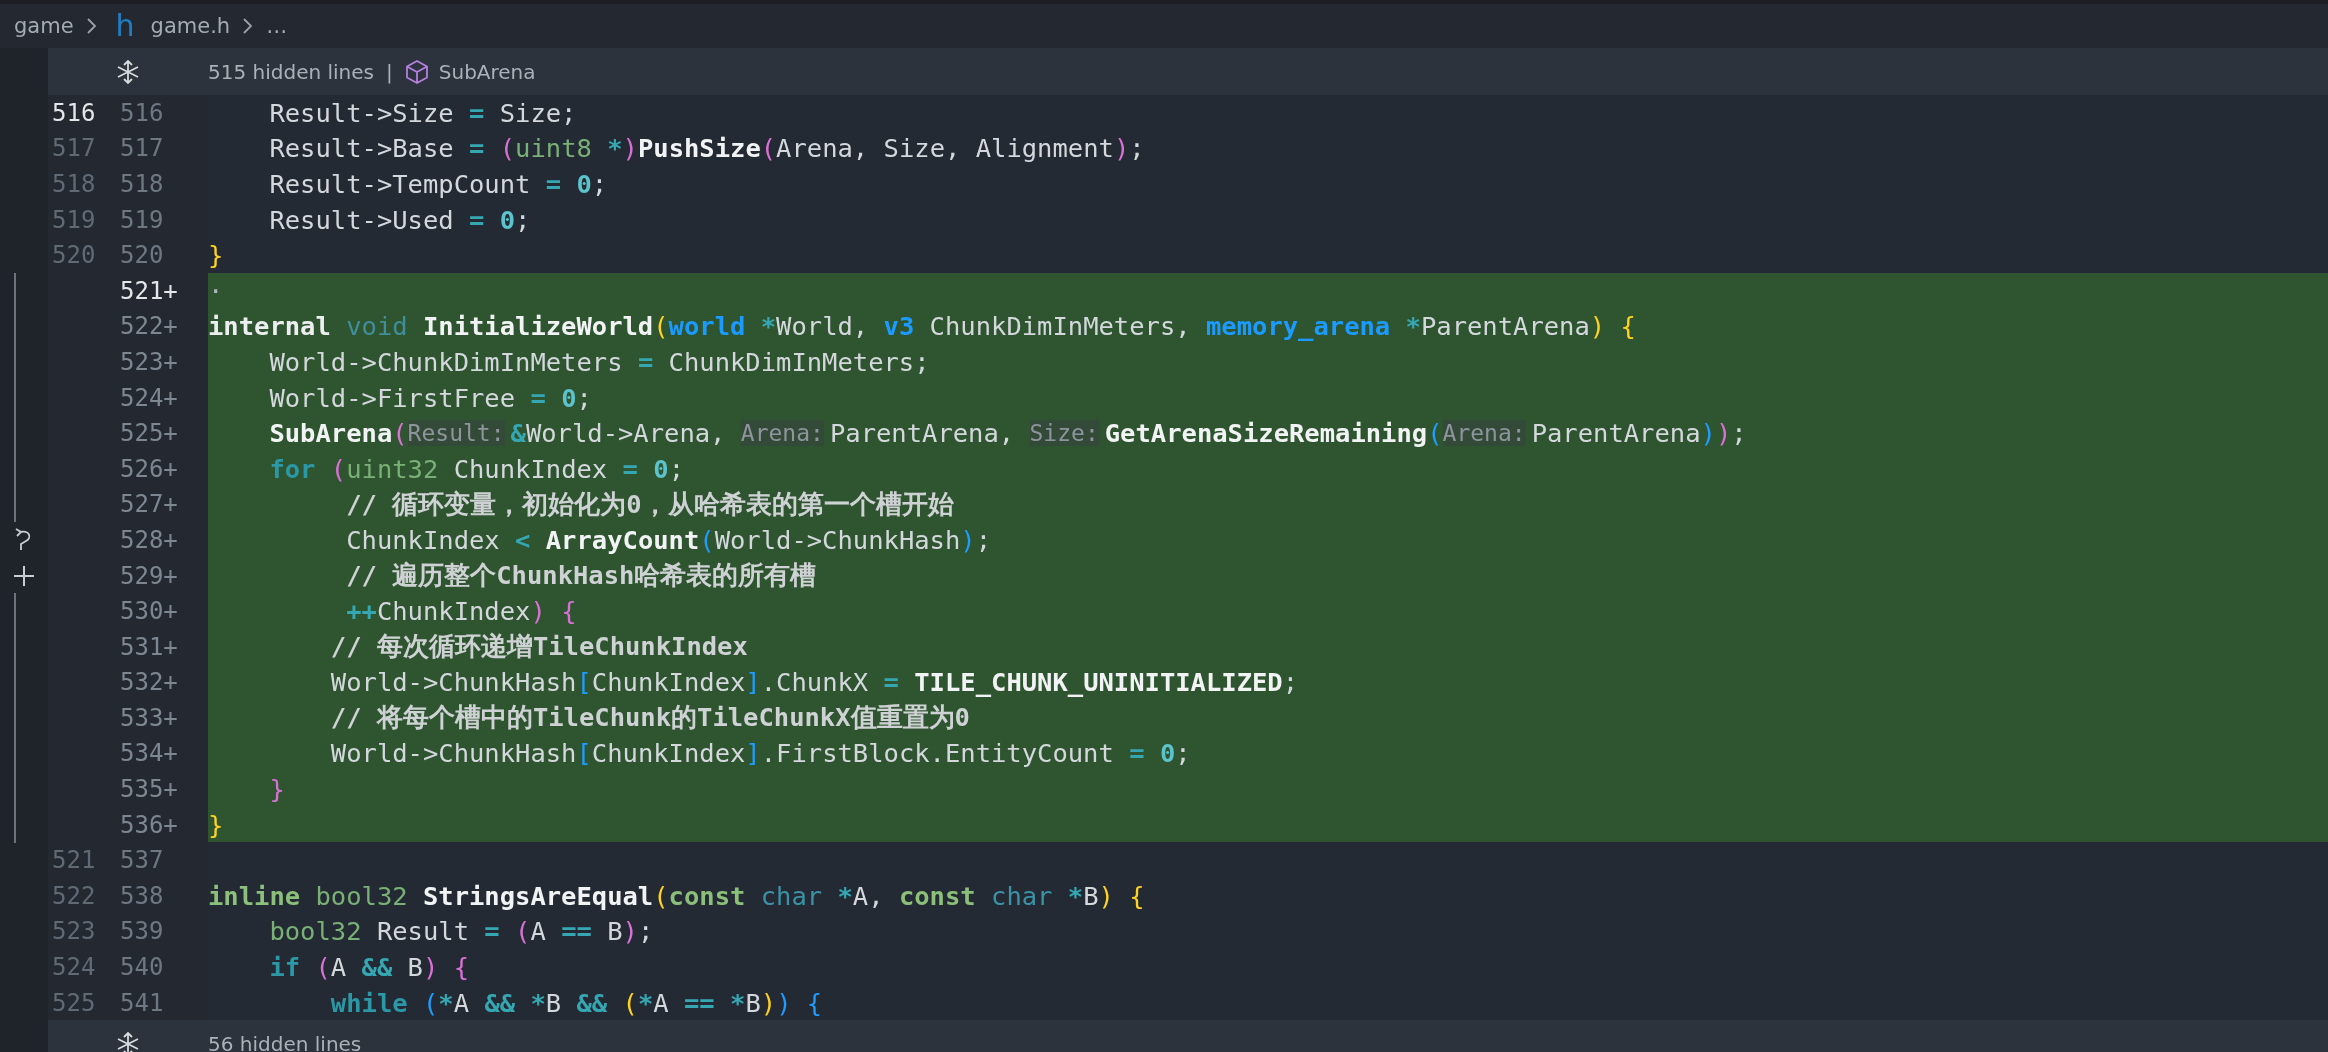 The height and width of the screenshot is (1052, 2328). Describe the element at coordinates (285, 1041) in the screenshot. I see `hidden-lines-label: 56 hidden lines` at that location.